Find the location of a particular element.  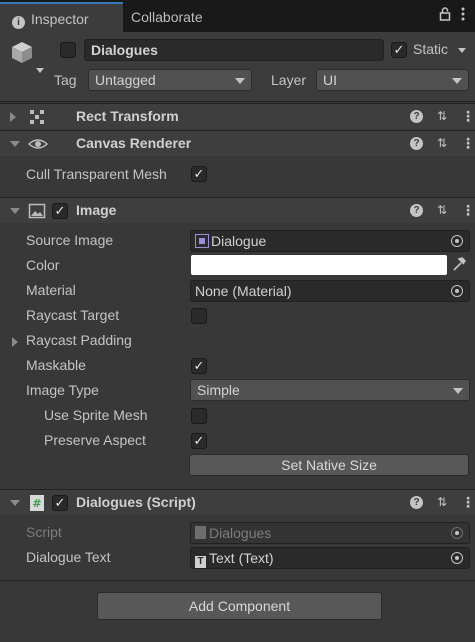

static-dropdown-arrow-icon is located at coordinates (462, 50).